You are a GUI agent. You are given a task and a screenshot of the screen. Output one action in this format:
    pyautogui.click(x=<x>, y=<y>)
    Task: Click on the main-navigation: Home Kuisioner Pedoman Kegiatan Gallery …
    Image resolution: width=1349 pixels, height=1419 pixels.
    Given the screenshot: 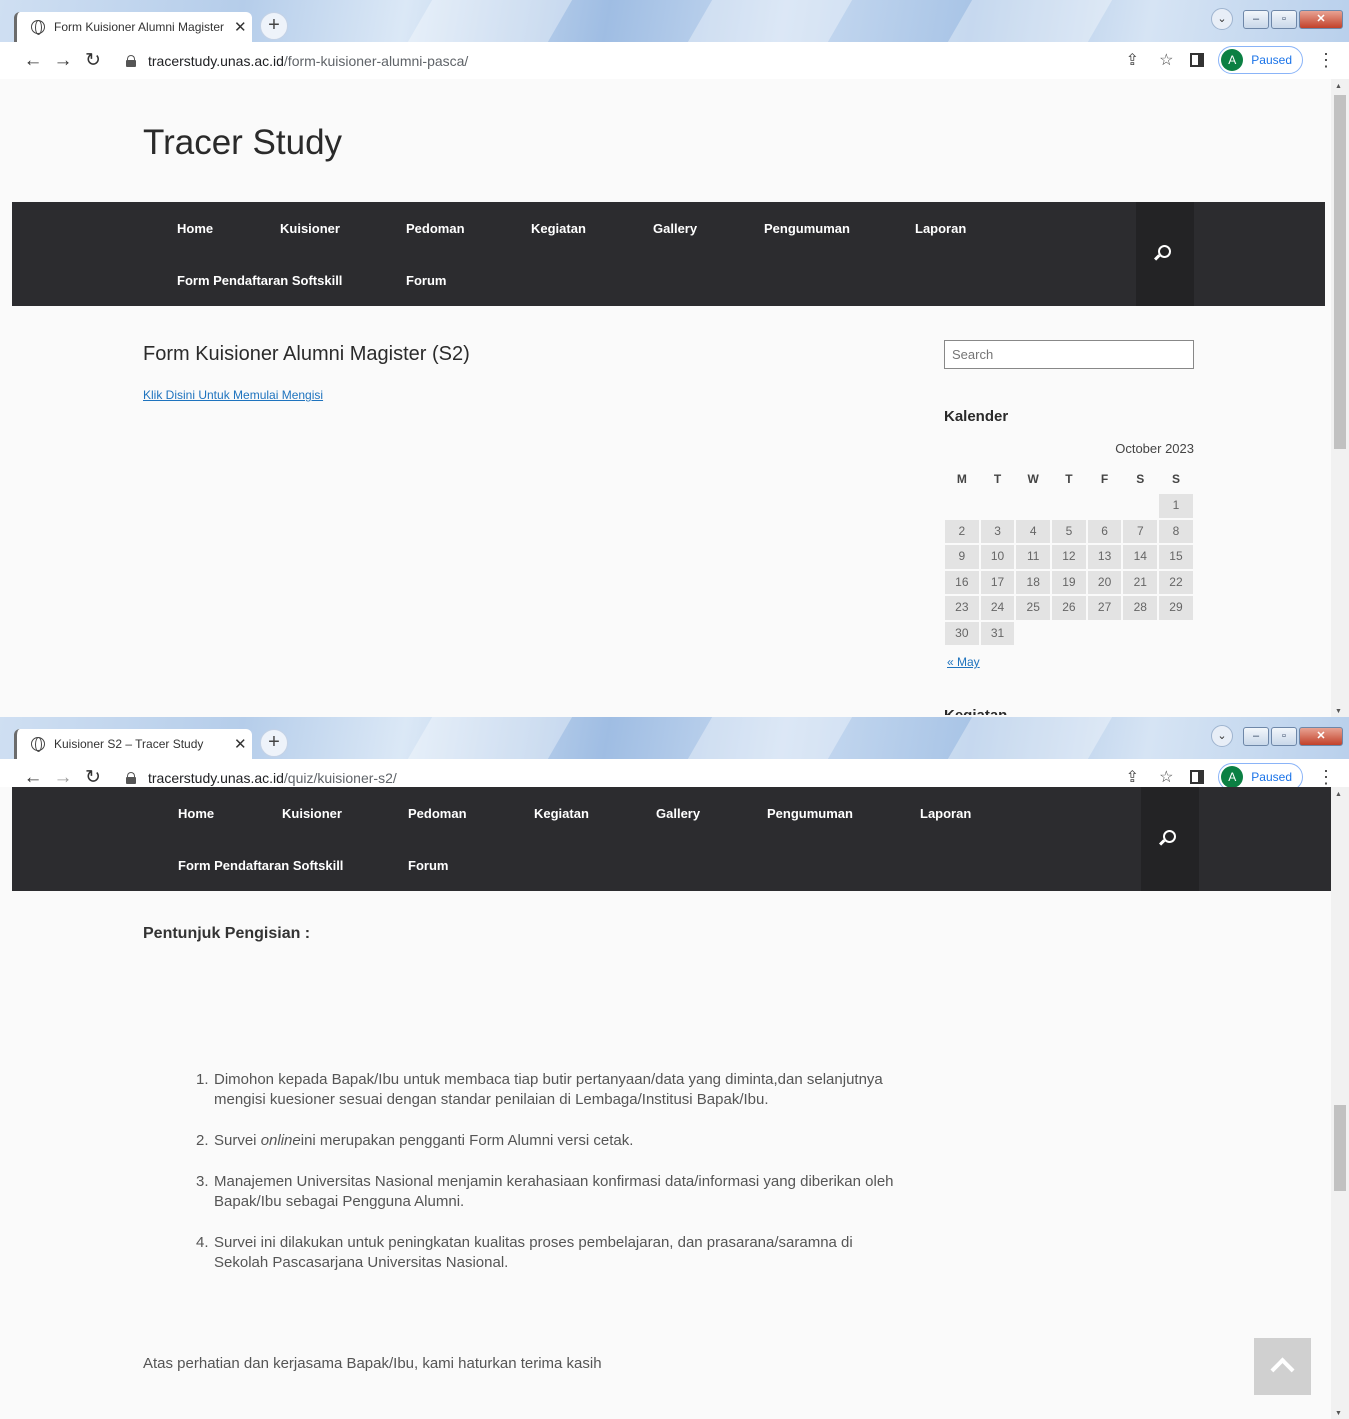 What is the action you would take?
    pyautogui.click(x=671, y=839)
    